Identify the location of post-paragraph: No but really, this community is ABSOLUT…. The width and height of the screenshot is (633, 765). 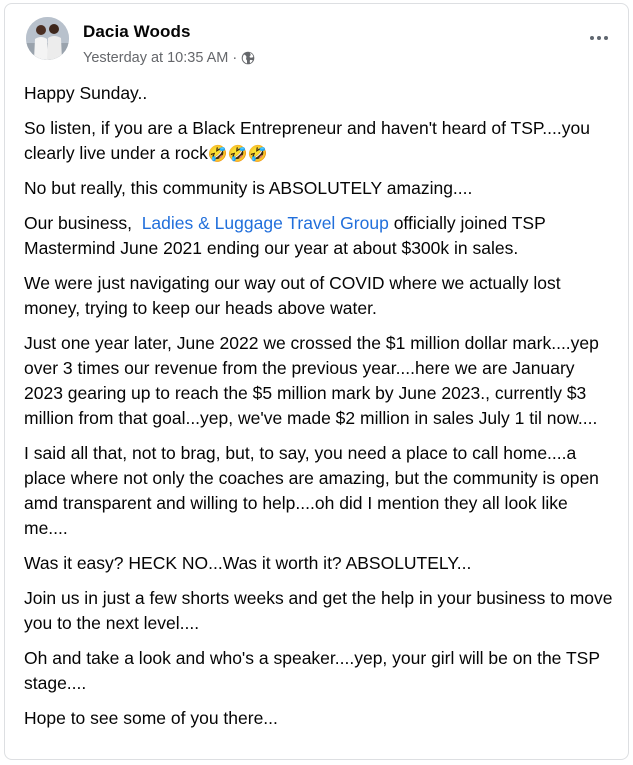
(248, 188).